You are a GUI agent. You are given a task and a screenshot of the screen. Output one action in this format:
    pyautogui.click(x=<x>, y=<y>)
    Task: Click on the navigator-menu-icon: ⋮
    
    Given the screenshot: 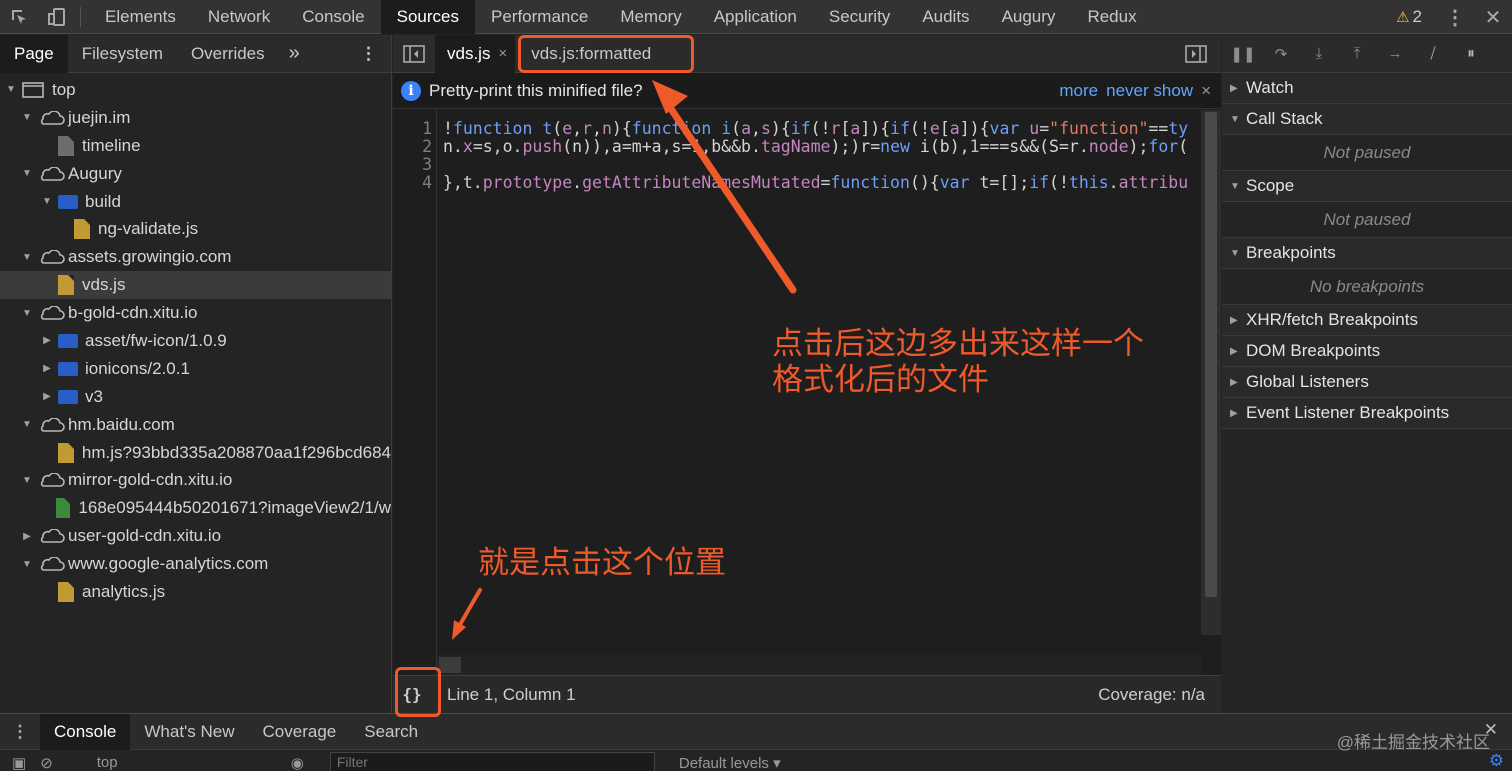 What is the action you would take?
    pyautogui.click(x=368, y=54)
    